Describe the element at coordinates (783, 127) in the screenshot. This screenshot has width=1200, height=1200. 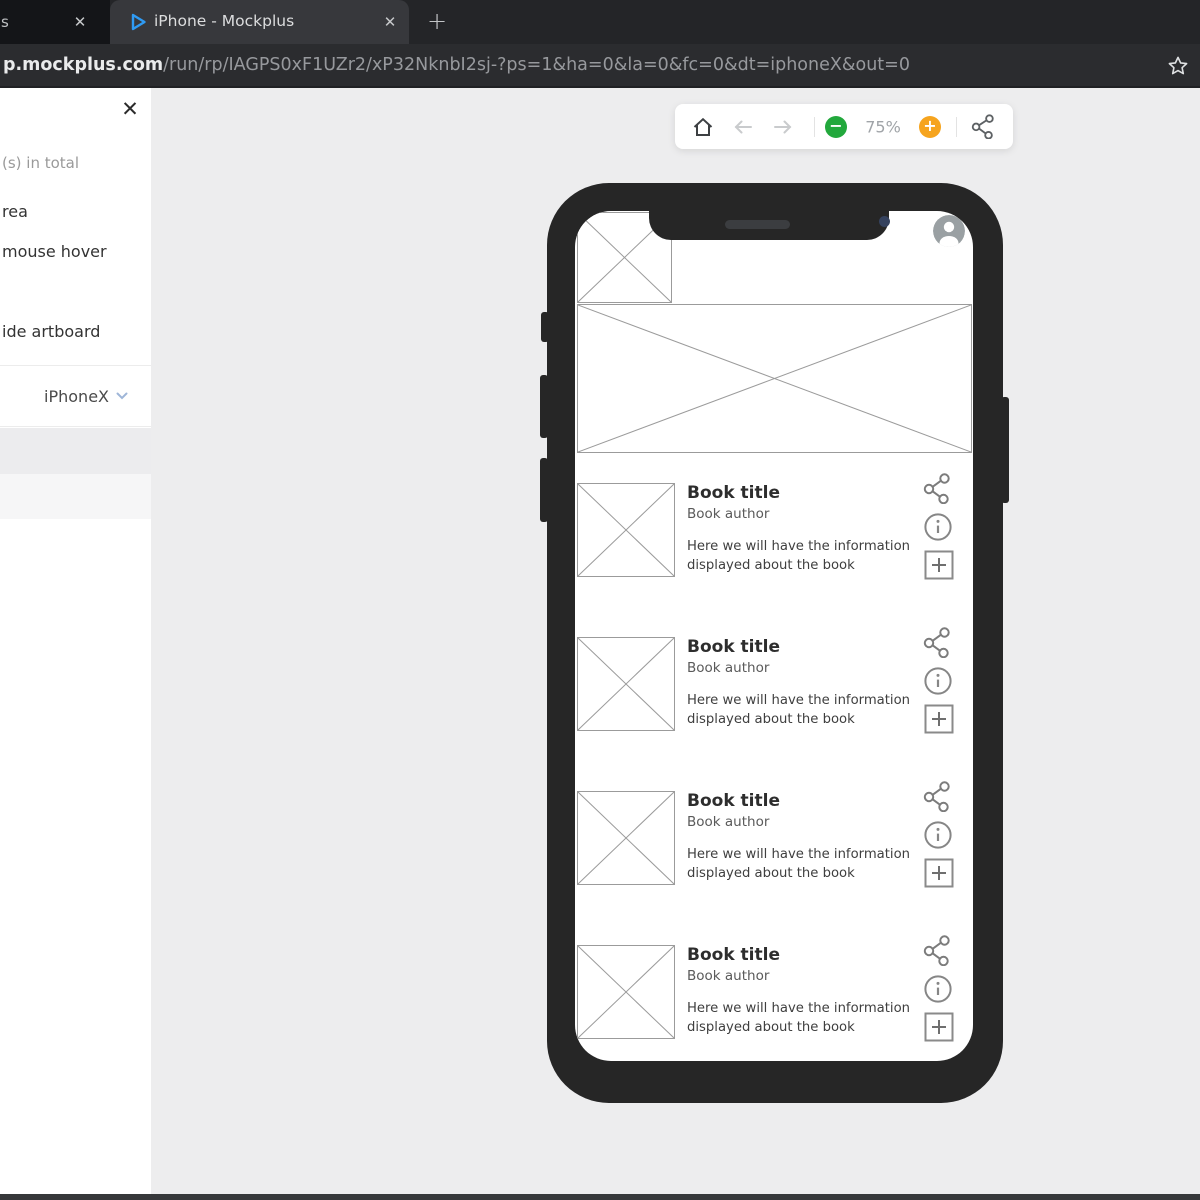
I see `forward-arrow-icon` at that location.